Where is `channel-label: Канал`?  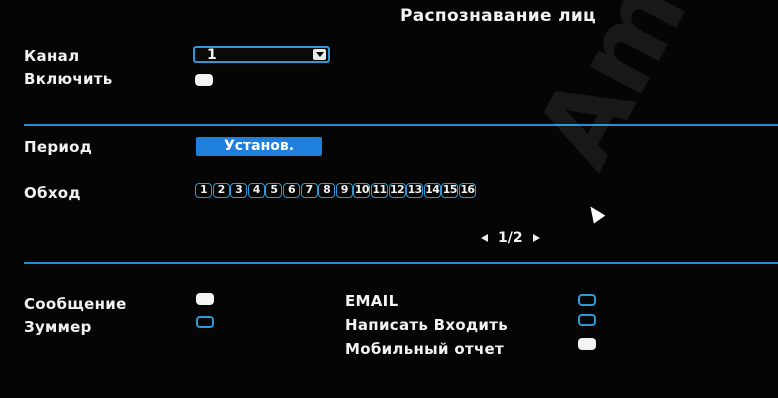
channel-label: Канал is located at coordinates (52, 56).